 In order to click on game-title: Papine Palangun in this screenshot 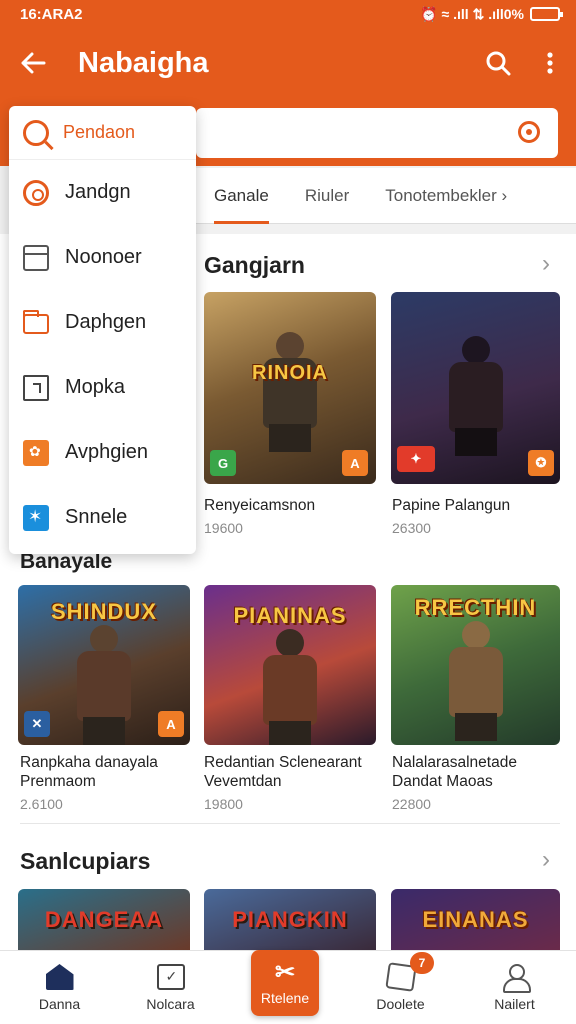, I will do `click(477, 505)`.